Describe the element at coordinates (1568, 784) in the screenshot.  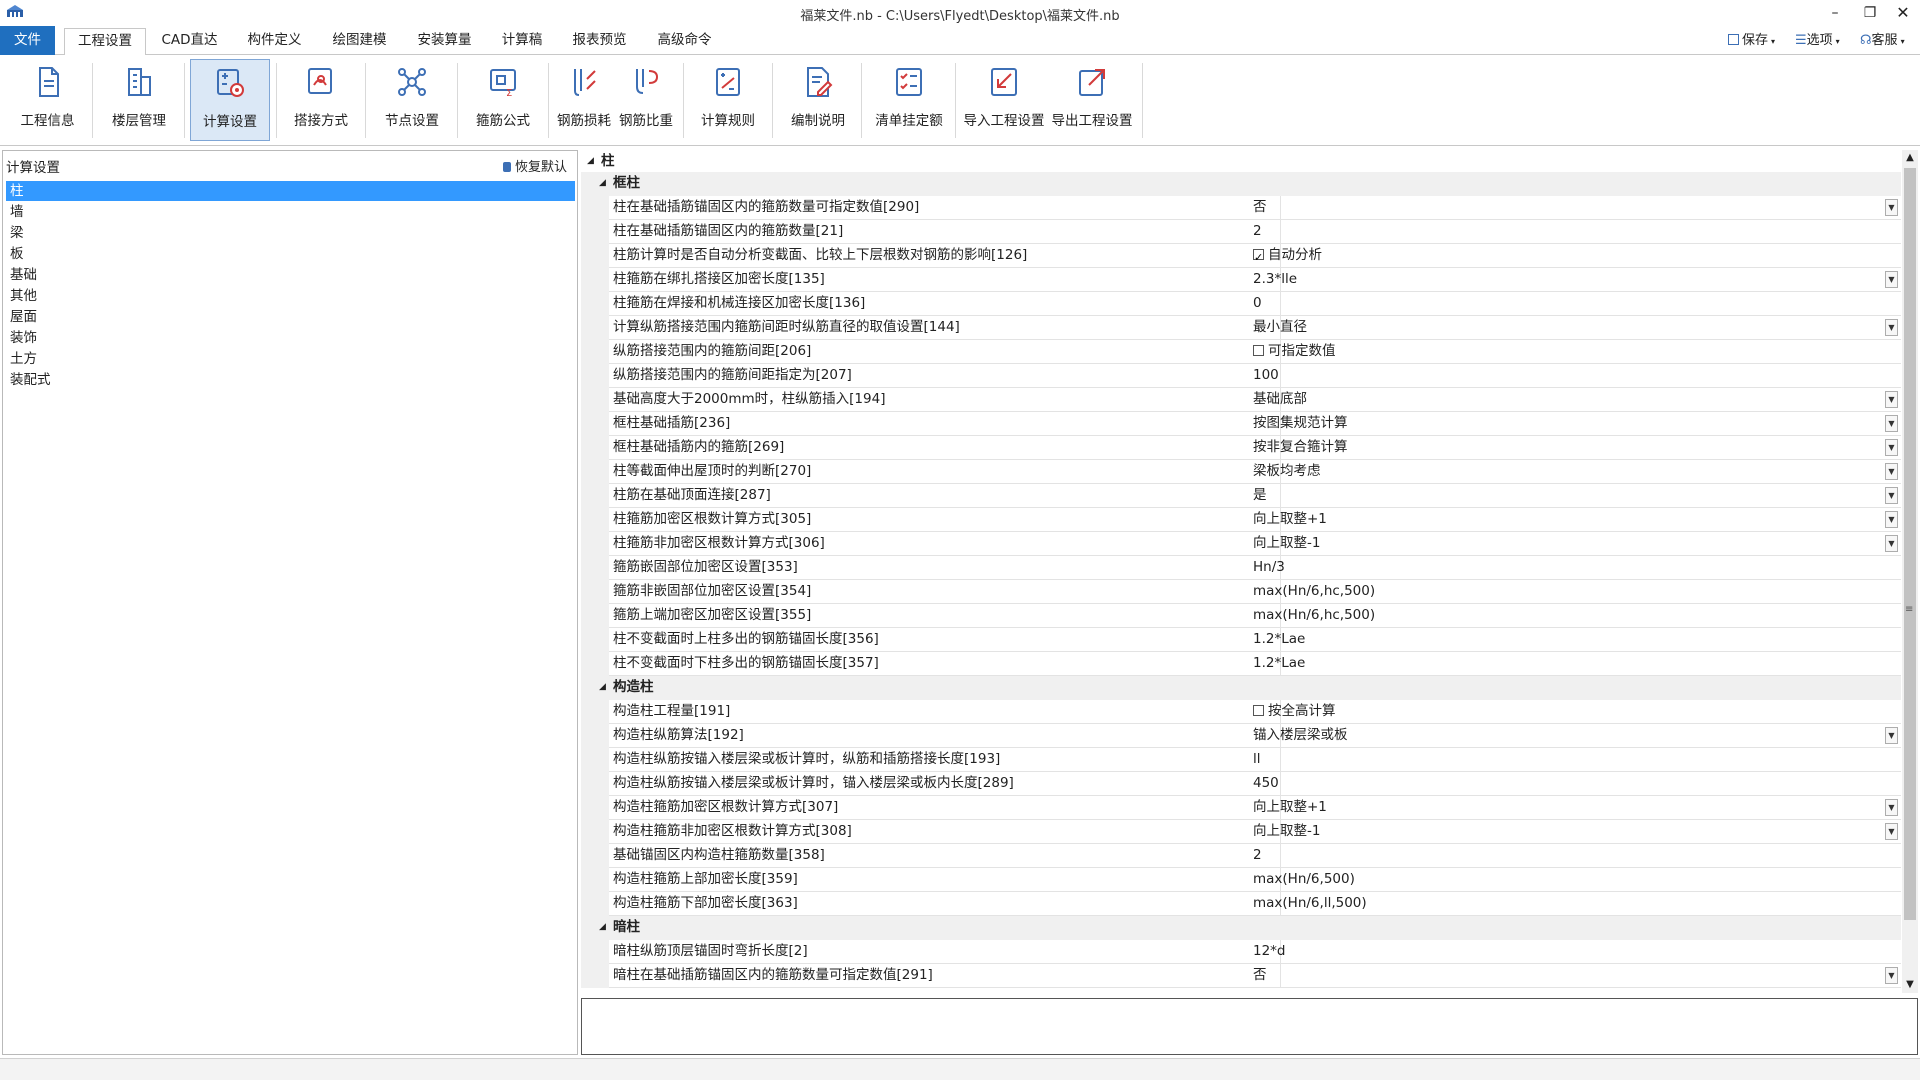
I see `property-text-value: 450` at that location.